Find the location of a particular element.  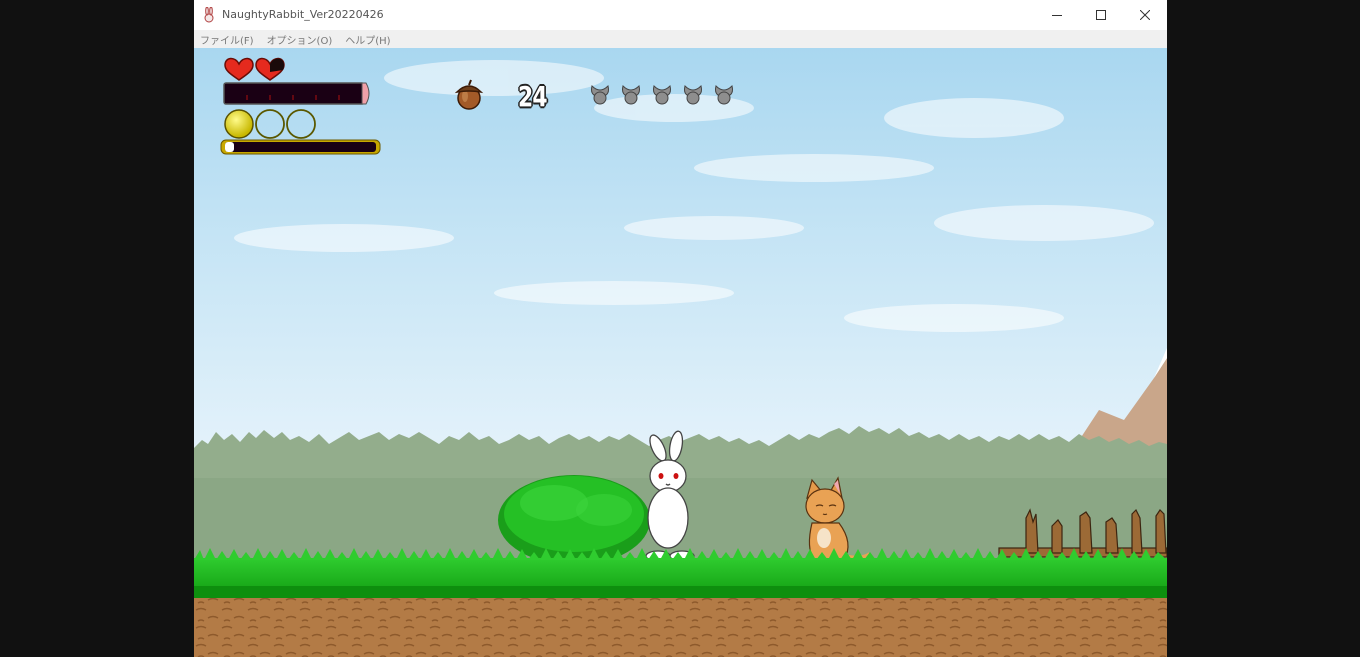

menu-bar: ファイル(F) オプション(O) ヘルプ(H) is located at coordinates (680, 39).